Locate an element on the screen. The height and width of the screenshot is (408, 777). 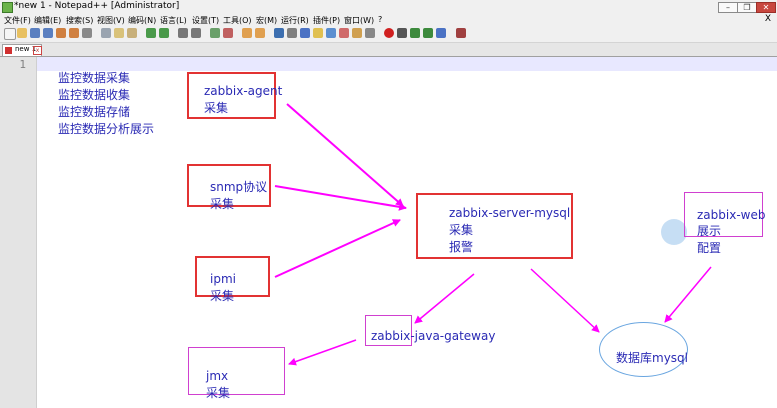
indent-guide-icon is located at coordinates (305, 33).